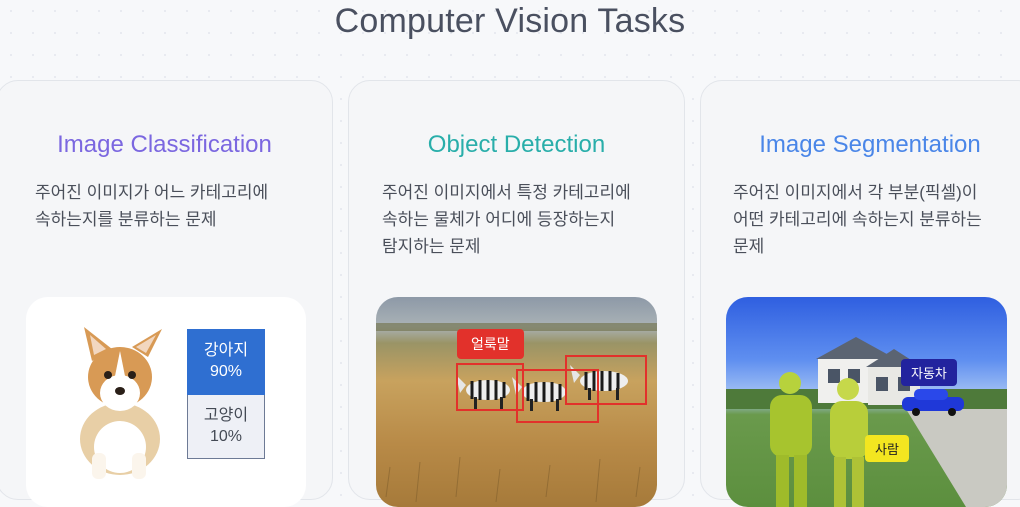 The height and width of the screenshot is (507, 1020). Describe the element at coordinates (855, 192) in the screenshot. I see `description-line: 주어진 이미지에서 각 부분(픽셀)이` at that location.